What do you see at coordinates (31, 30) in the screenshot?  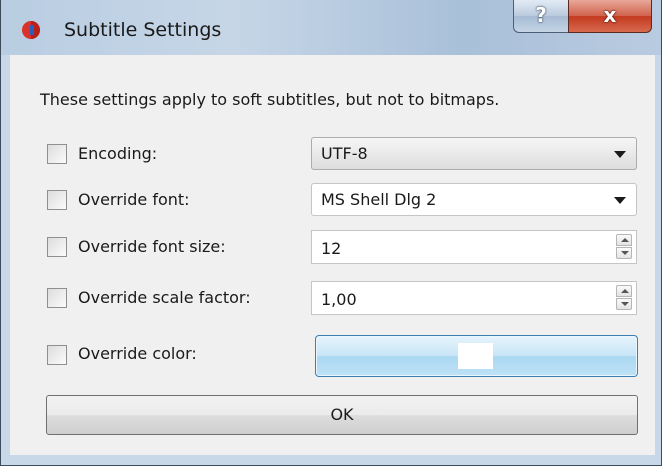 I see `player-icon` at bounding box center [31, 30].